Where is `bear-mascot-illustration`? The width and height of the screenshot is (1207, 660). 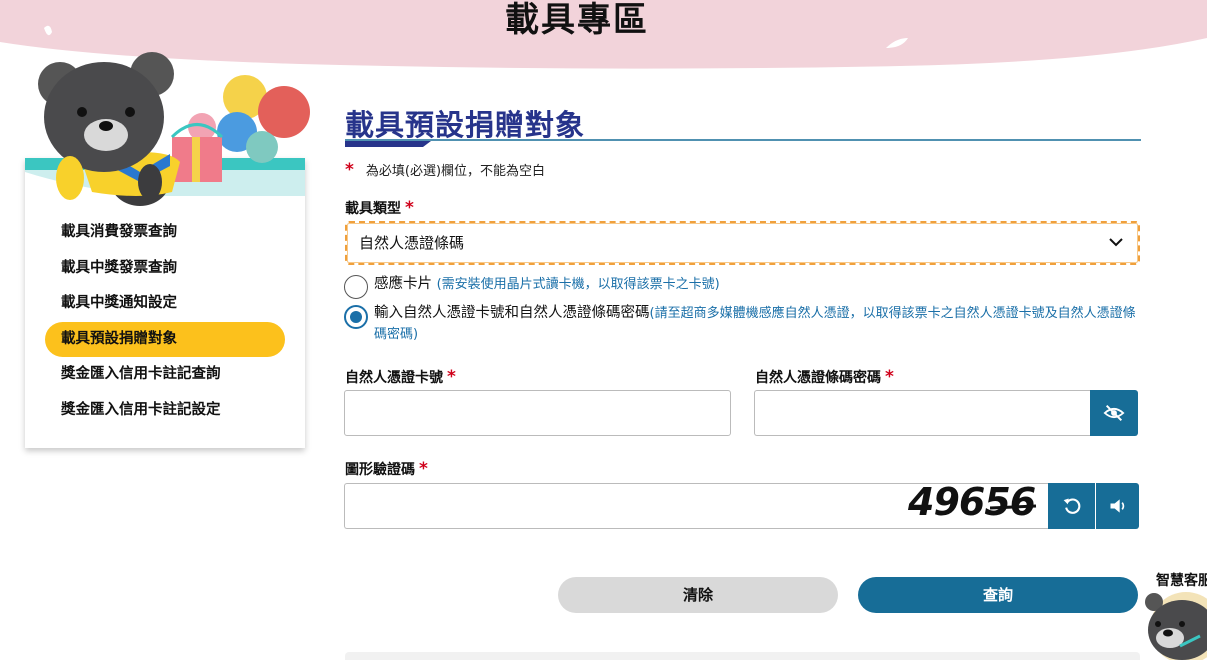 bear-mascot-illustration is located at coordinates (174, 129).